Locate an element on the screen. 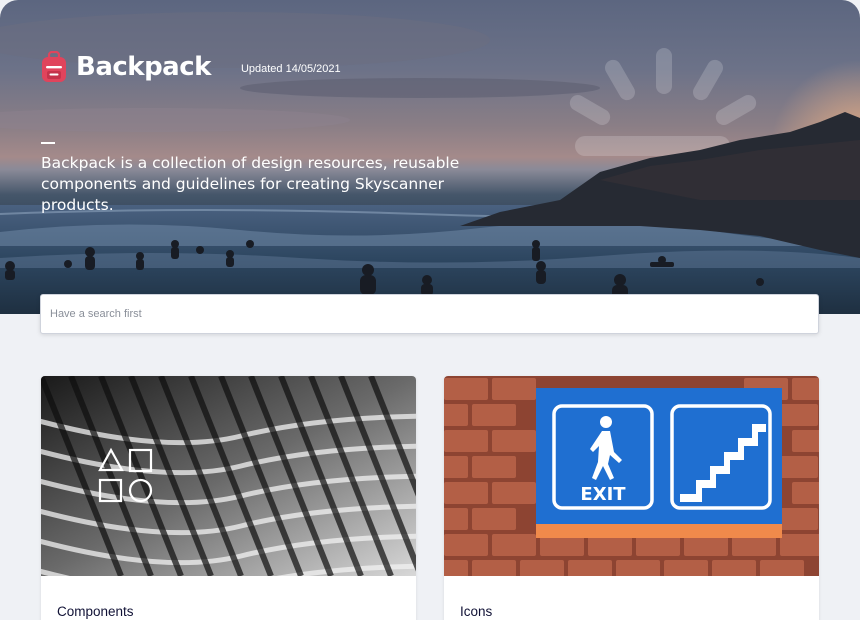 Image resolution: width=860 pixels, height=620 pixels. search-box is located at coordinates (429, 314).